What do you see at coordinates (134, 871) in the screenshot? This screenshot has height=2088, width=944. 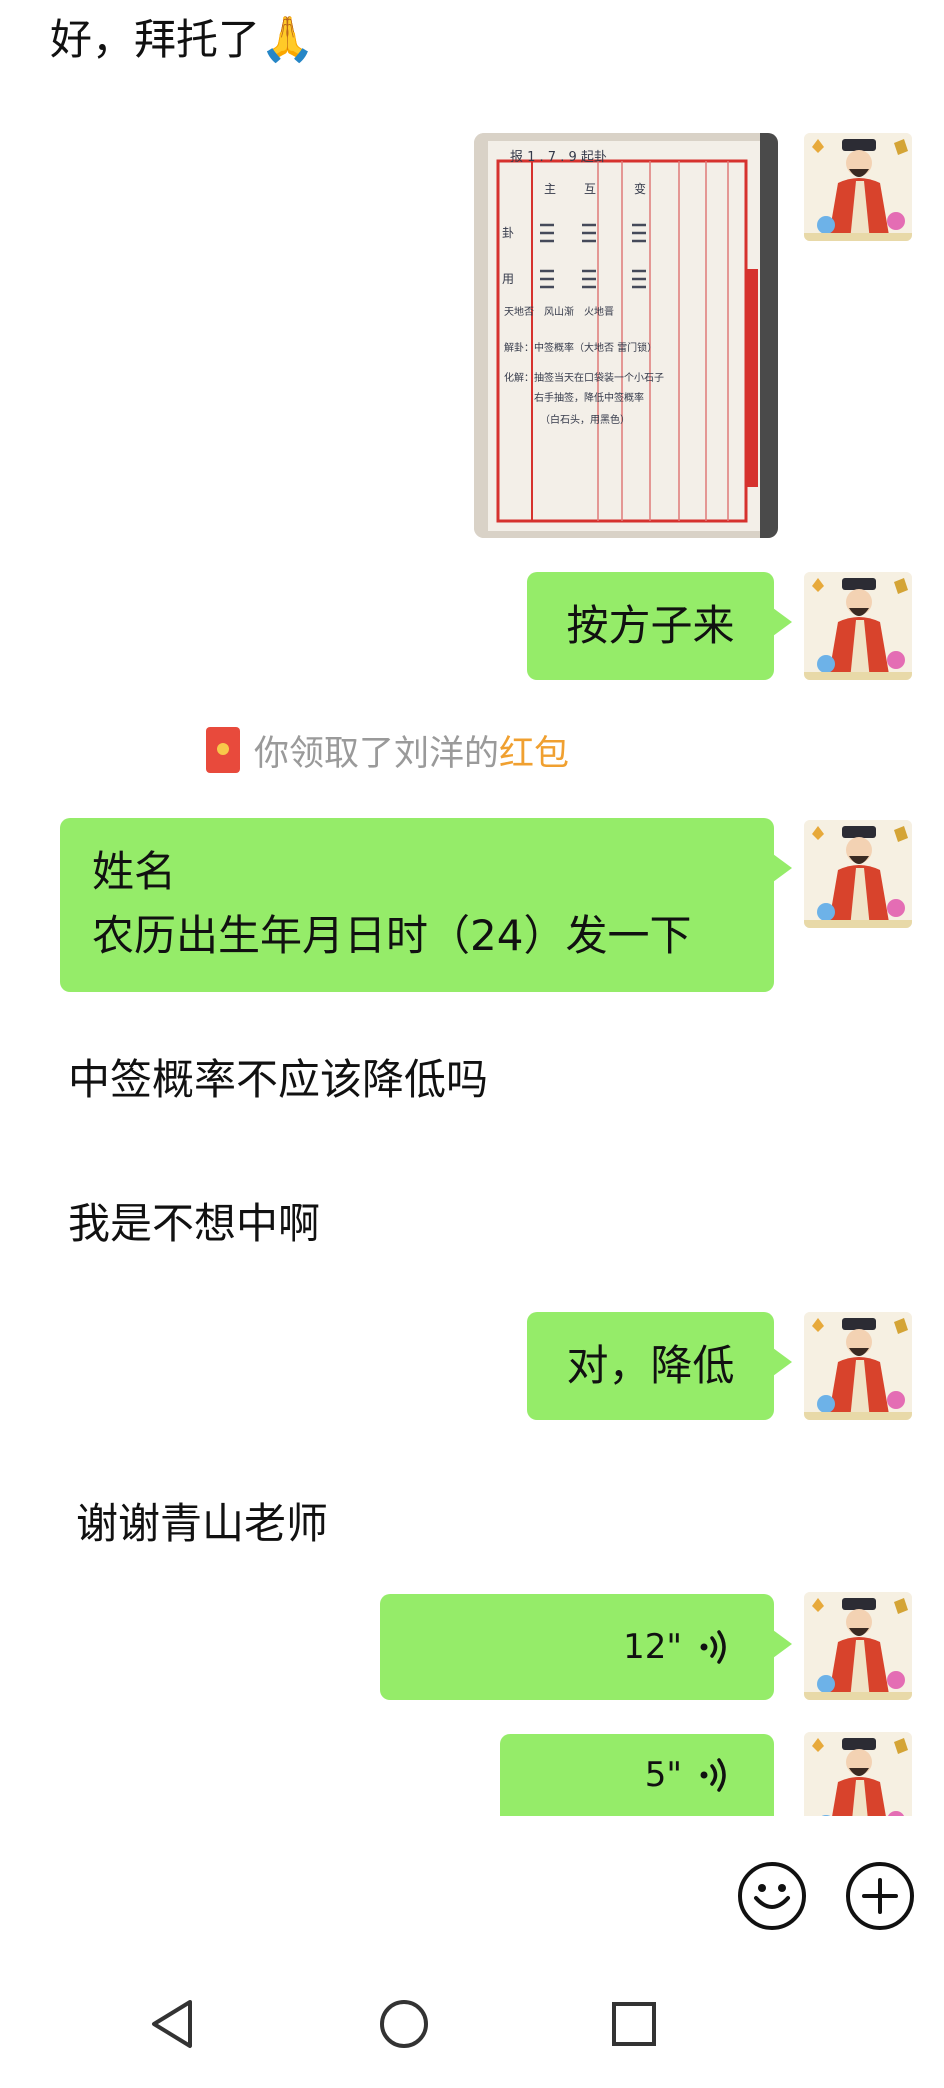 I see `message-line-1: 姓名` at bounding box center [134, 871].